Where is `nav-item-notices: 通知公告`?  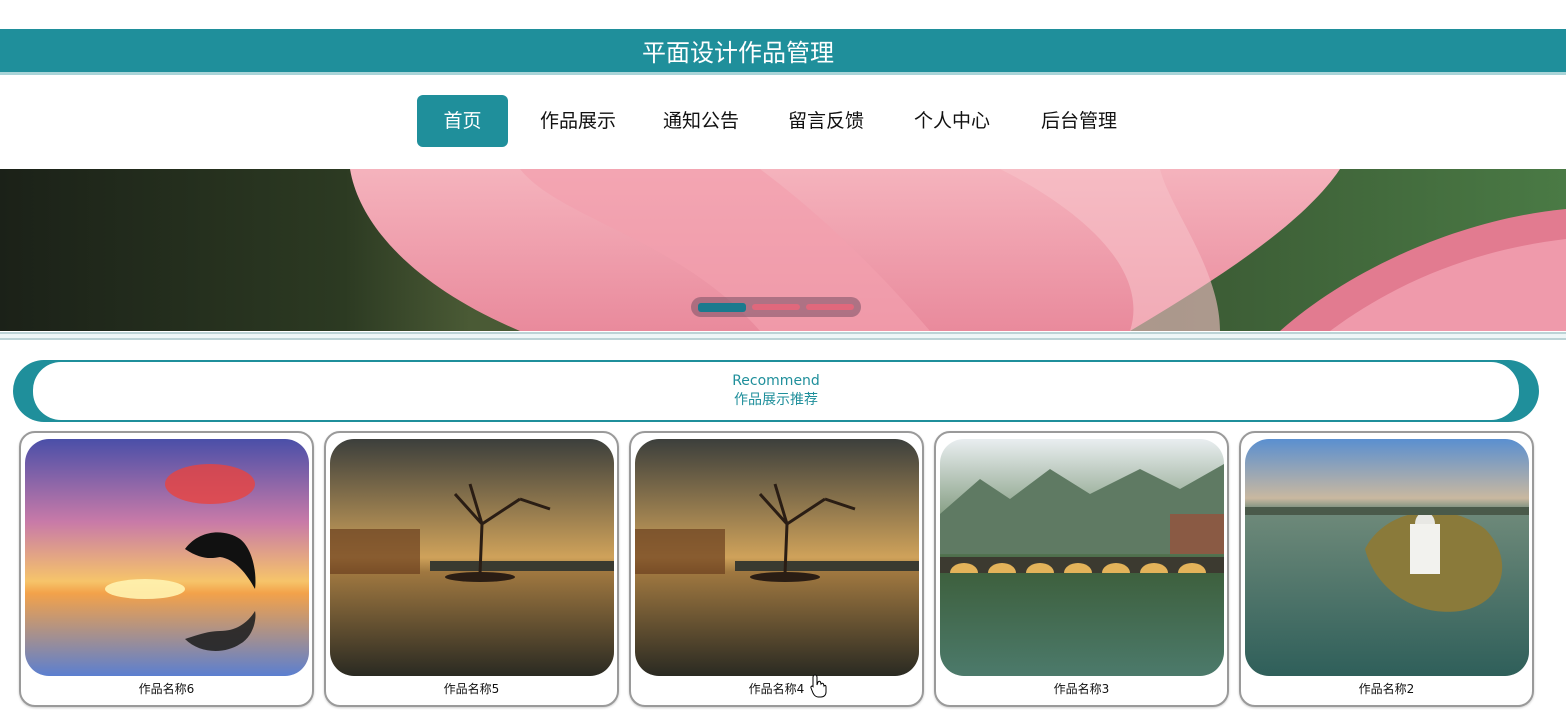
nav-item-notices: 通知公告 is located at coordinates (701, 121).